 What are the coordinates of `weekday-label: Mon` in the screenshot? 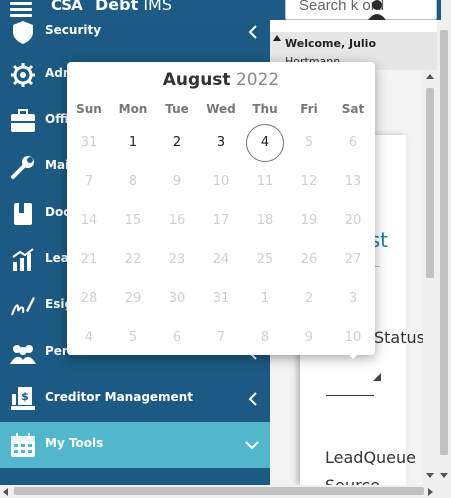 It's located at (133, 109).